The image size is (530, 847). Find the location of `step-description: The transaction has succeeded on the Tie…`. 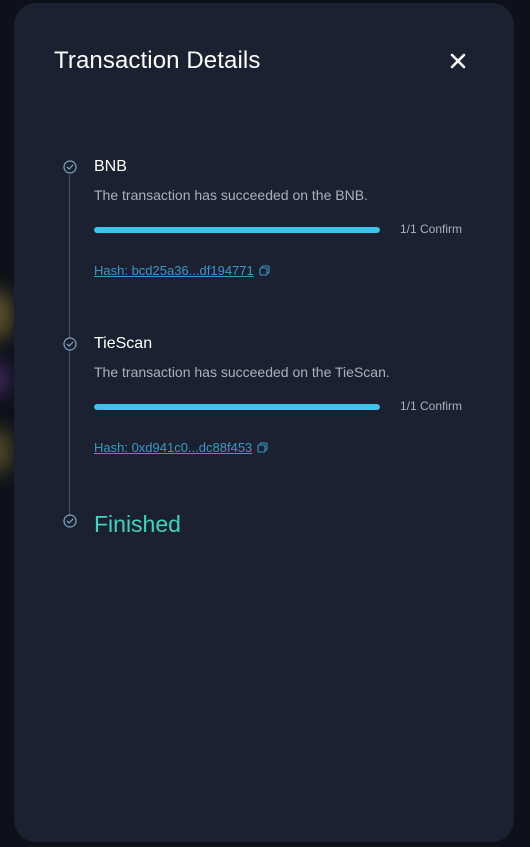

step-description: The transaction has succeeded on the Tie… is located at coordinates (242, 372).